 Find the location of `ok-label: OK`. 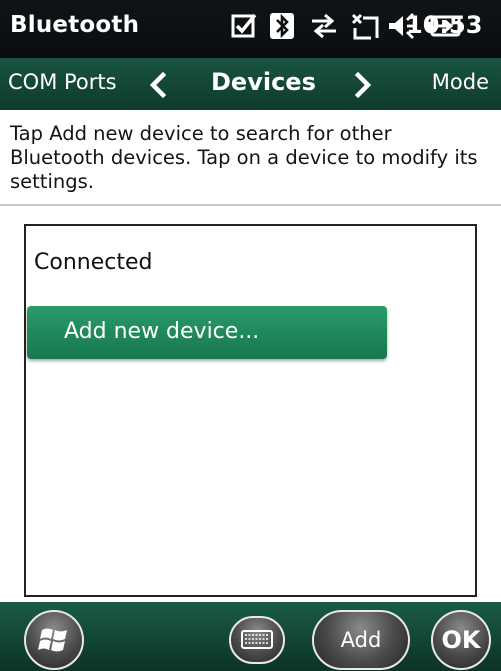

ok-label: OK is located at coordinates (461, 640).